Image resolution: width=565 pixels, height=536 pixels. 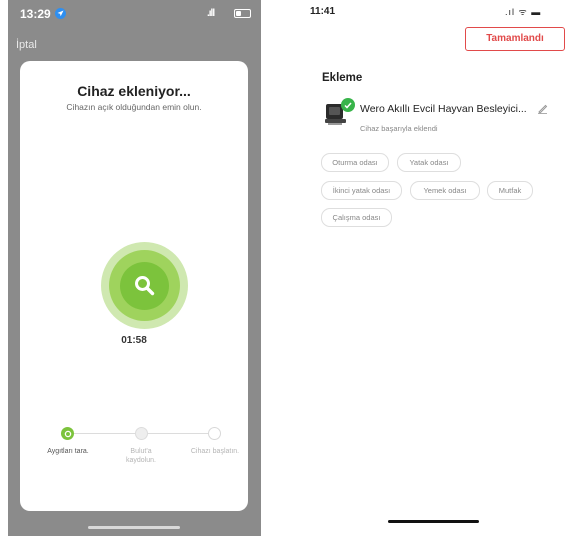 I want to click on room-chip: İkinci yatak odası, so click(x=361, y=190).